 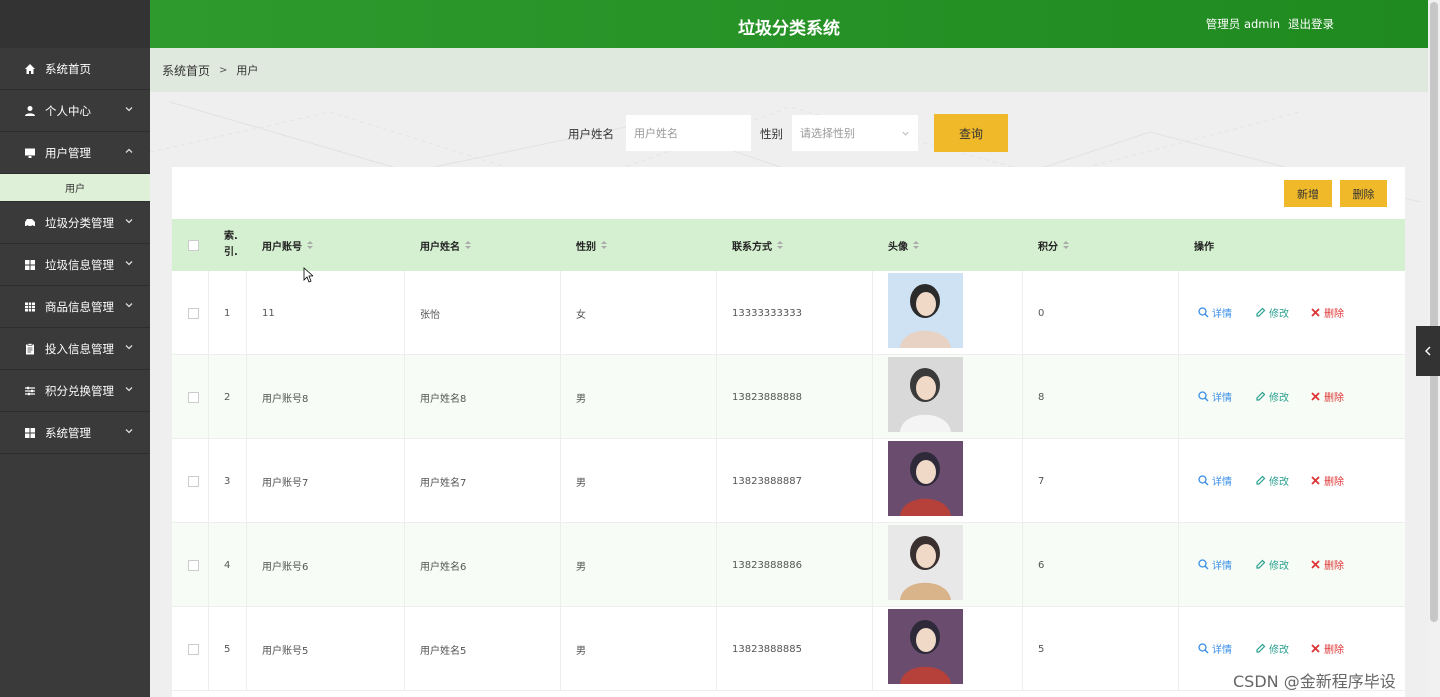 What do you see at coordinates (285, 567) in the screenshot?
I see `cell-account: 用户账号6` at bounding box center [285, 567].